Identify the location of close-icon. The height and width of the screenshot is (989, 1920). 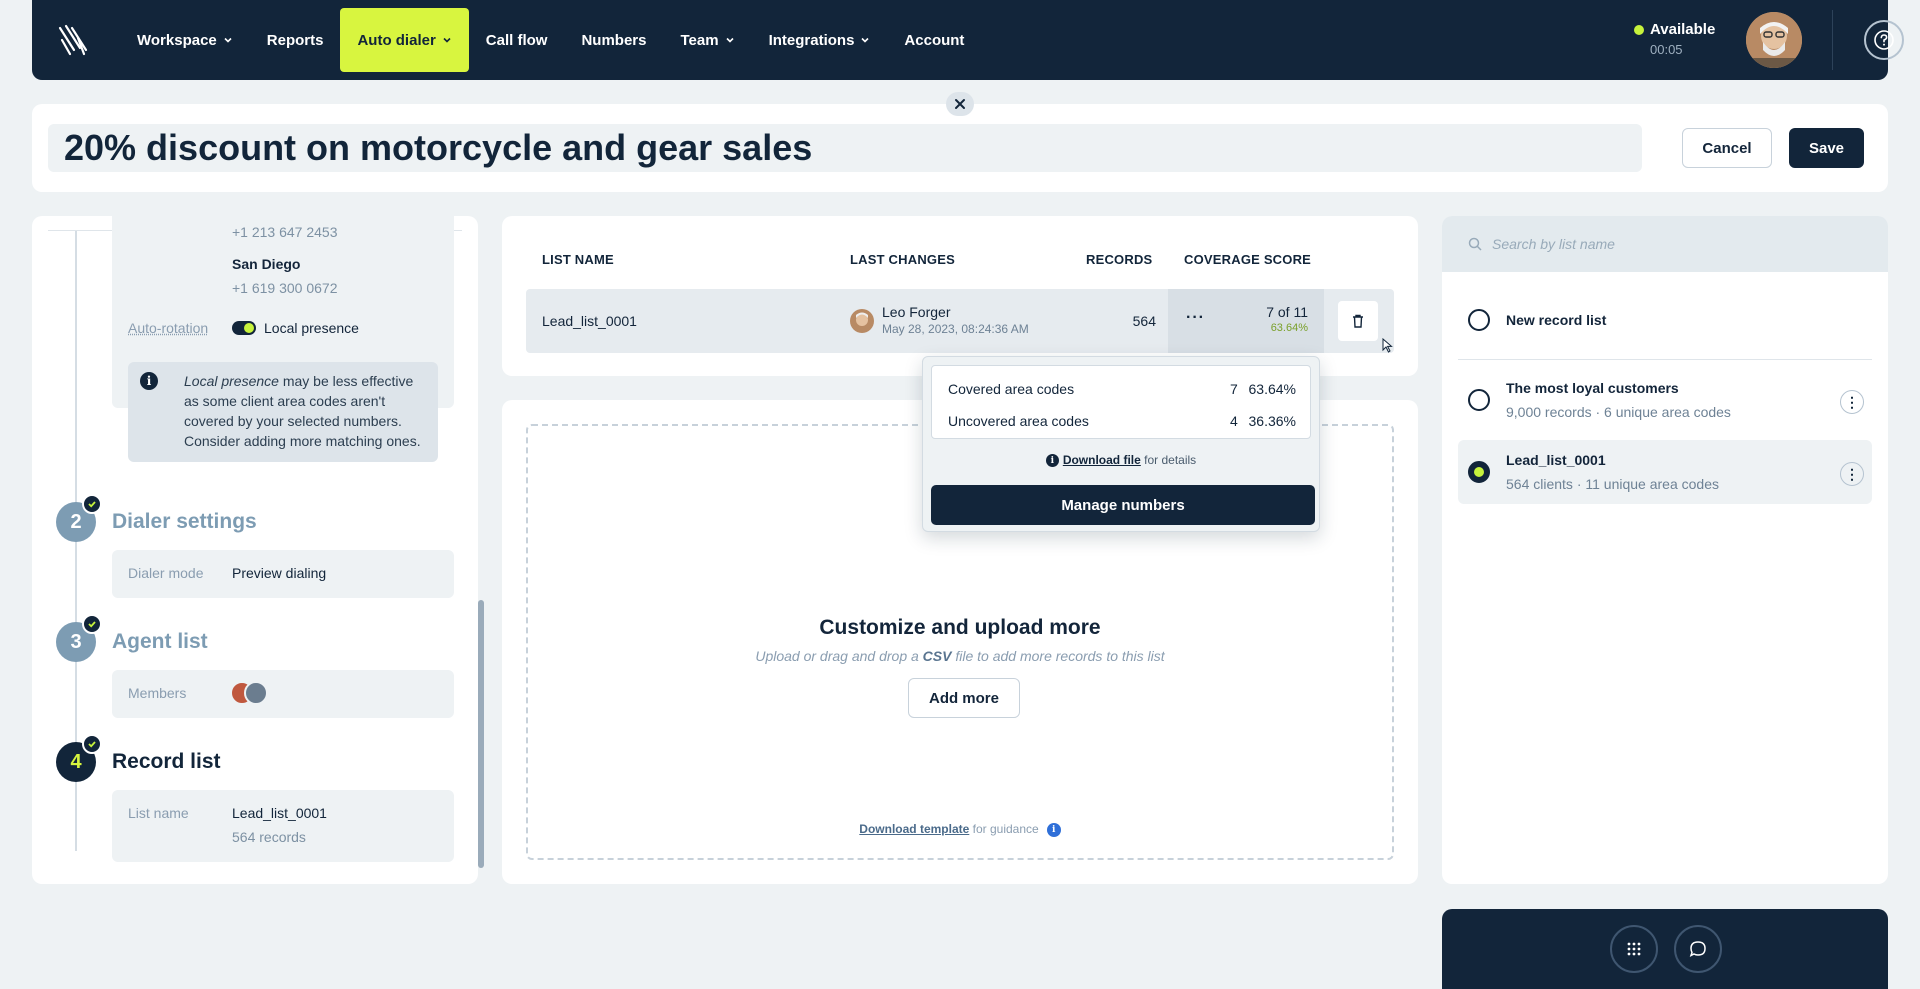
(960, 104).